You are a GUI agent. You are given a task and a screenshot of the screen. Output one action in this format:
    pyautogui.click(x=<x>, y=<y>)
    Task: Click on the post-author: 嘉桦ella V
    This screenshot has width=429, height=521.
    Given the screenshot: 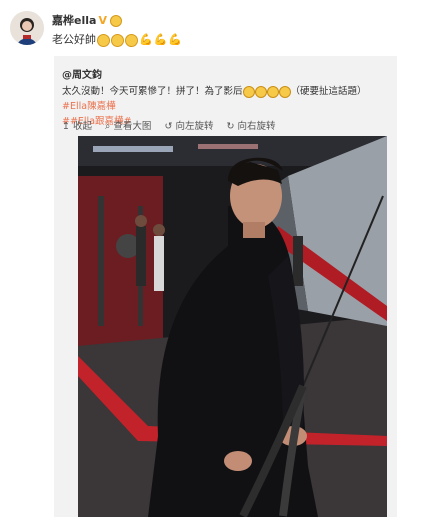 What is the action you would take?
    pyautogui.click(x=87, y=20)
    